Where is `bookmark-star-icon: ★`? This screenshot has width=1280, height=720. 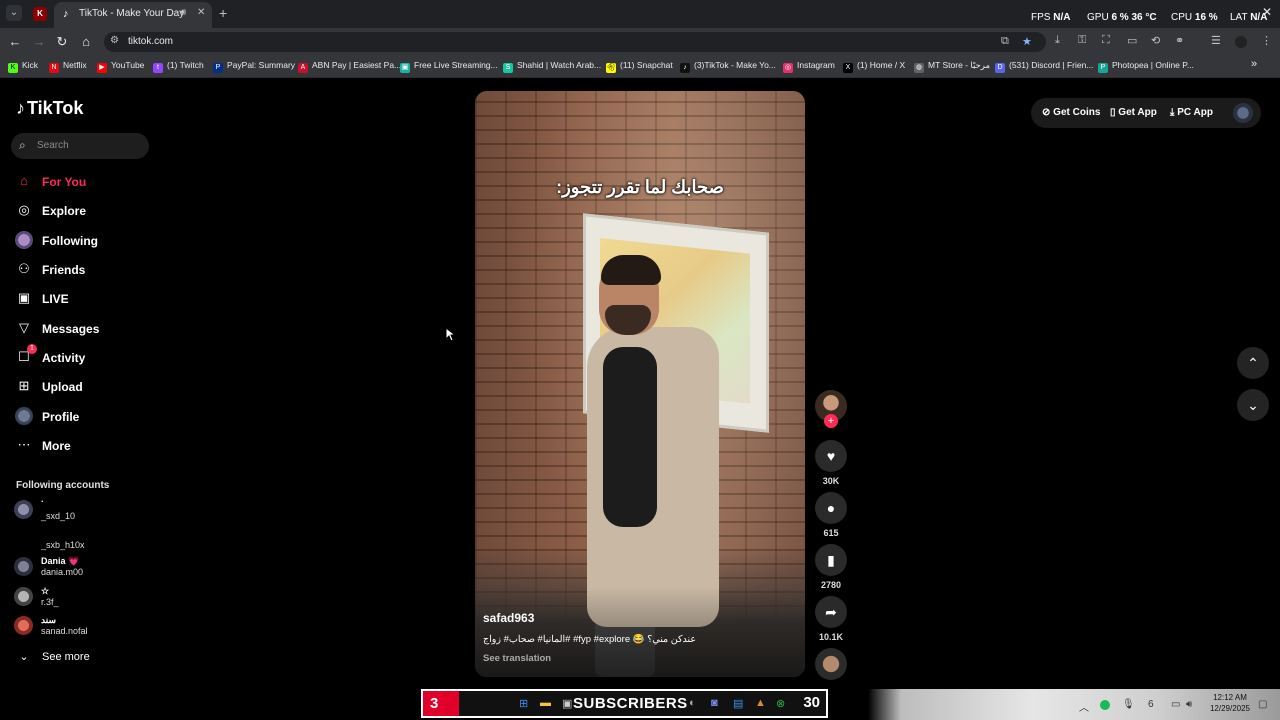
bookmark-star-icon: ★ is located at coordinates (1027, 41).